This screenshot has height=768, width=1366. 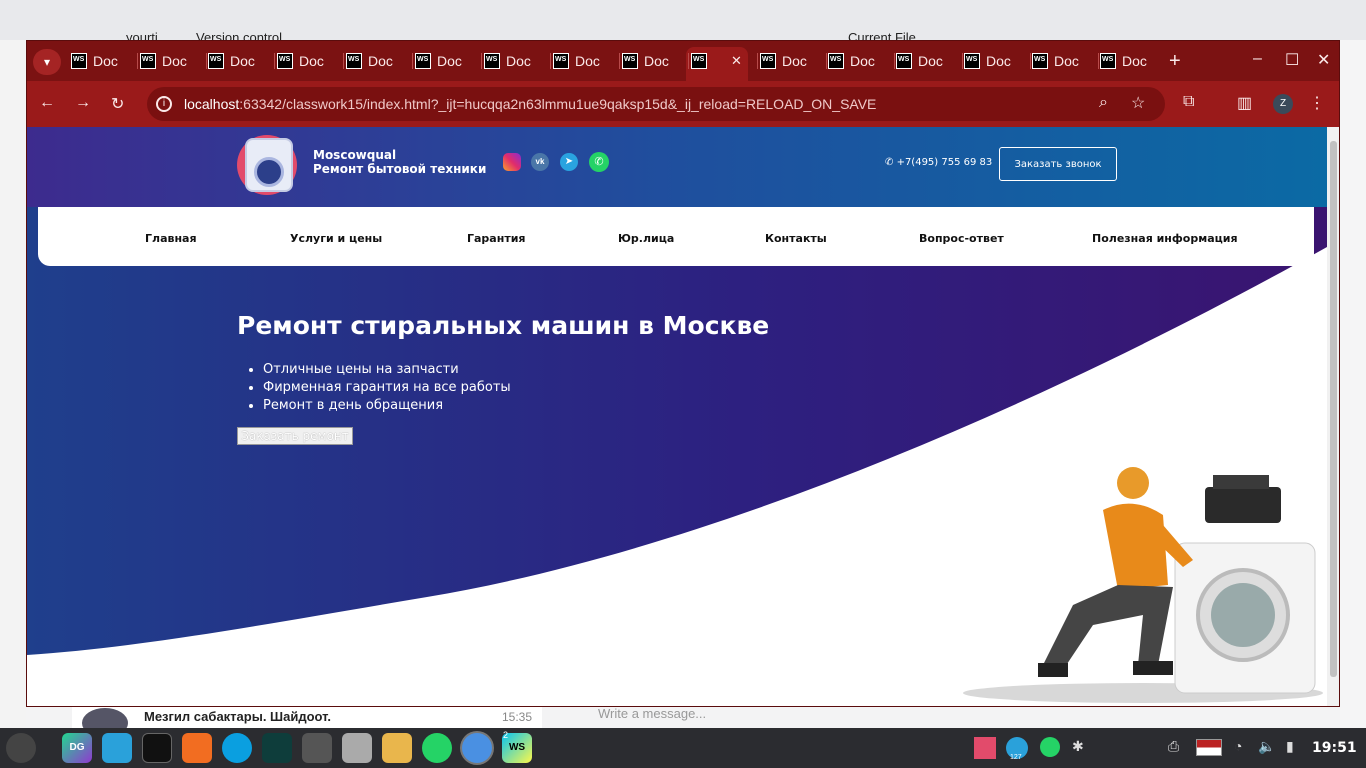 I want to click on repairman-image, so click(x=1143, y=585).